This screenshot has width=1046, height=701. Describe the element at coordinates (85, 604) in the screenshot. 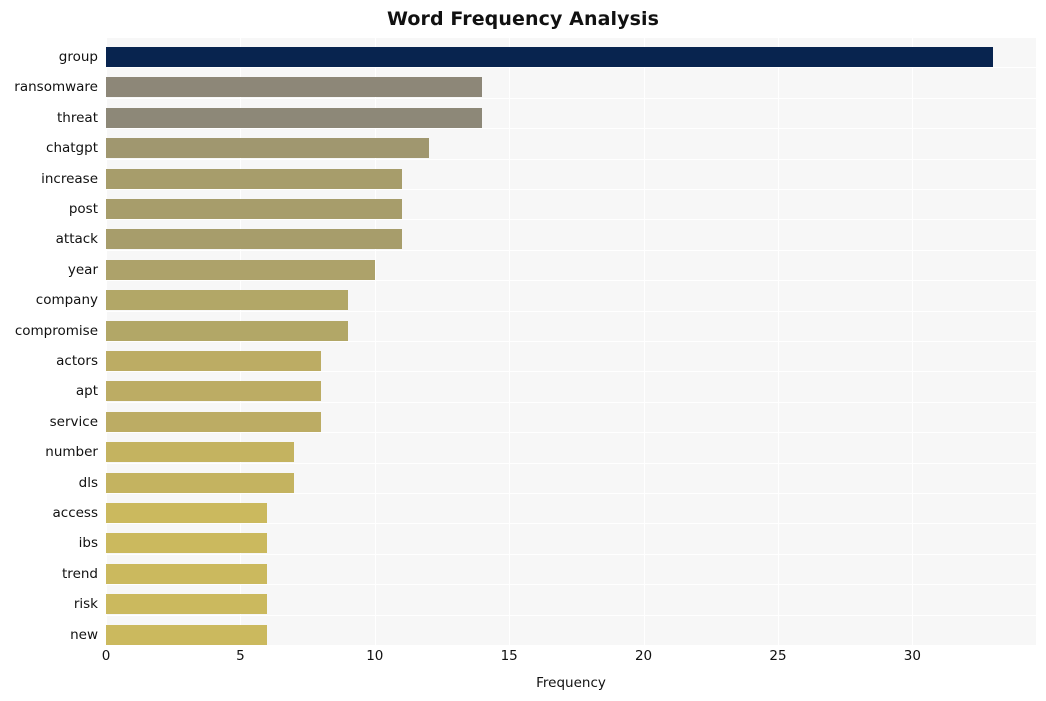

I see `y-axis-tick-label: risk` at that location.